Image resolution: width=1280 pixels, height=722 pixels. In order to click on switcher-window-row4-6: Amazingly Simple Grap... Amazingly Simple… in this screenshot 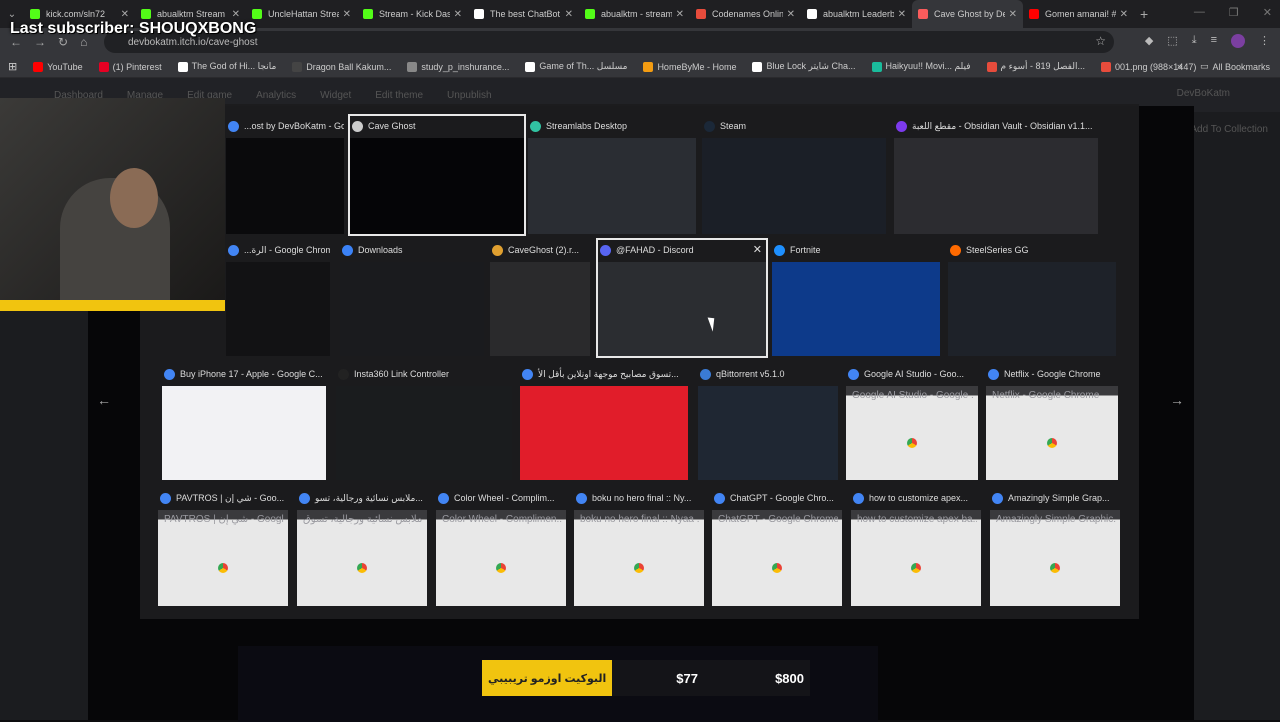, I will do `click(1055, 547)`.